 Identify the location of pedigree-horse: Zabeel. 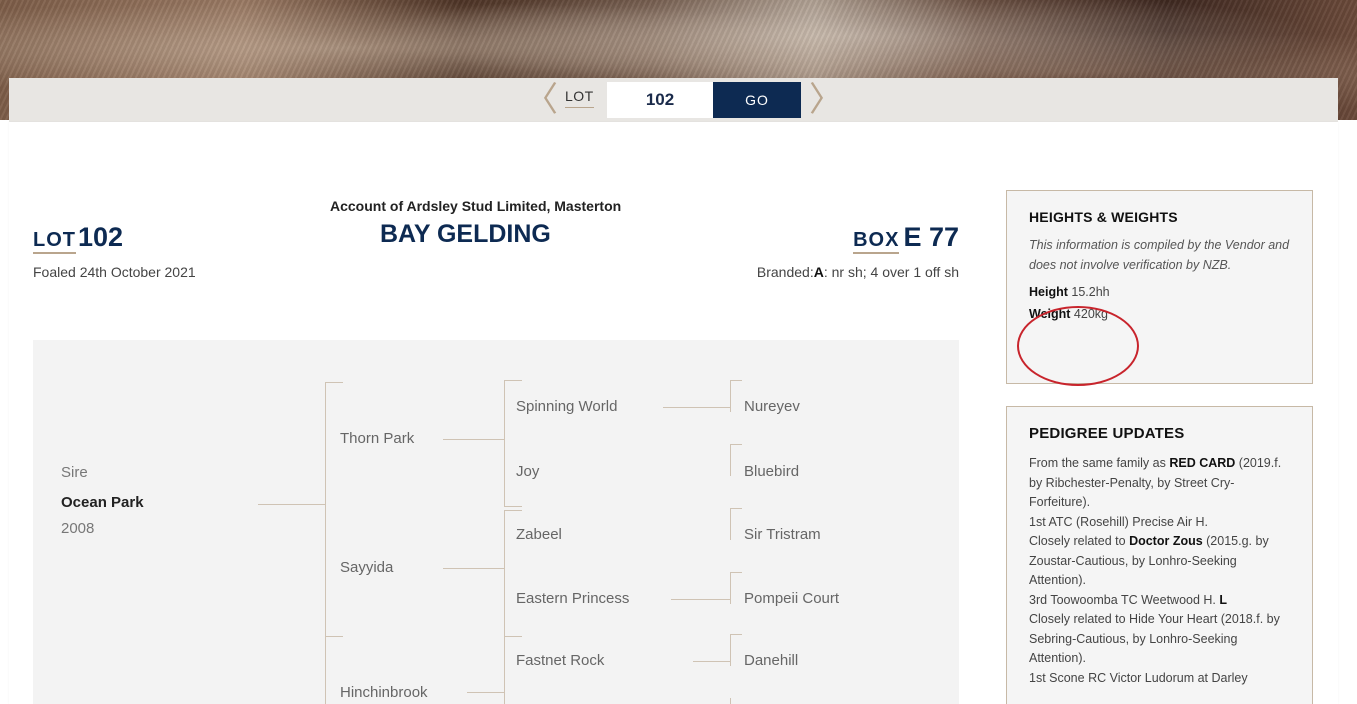
(539, 534).